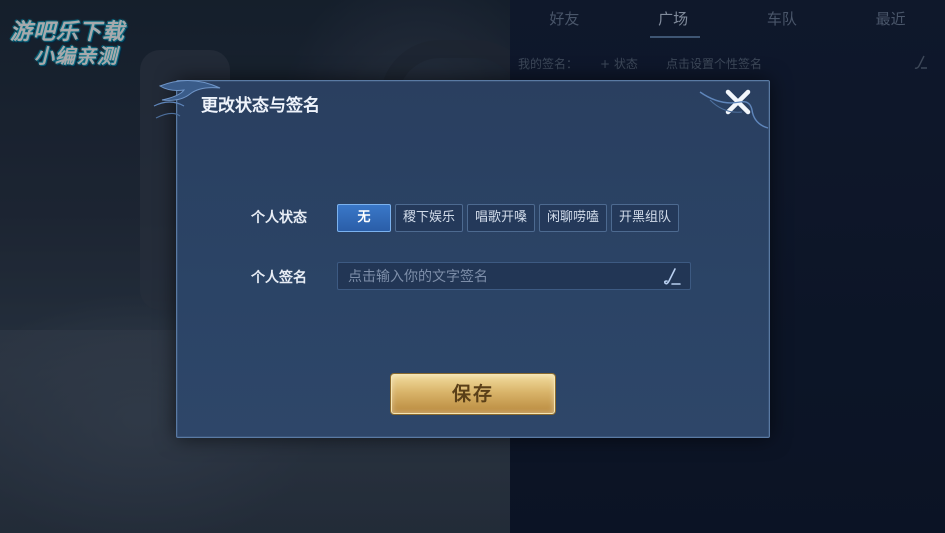  Describe the element at coordinates (573, 218) in the screenshot. I see `status-option-chatting: 闲聊唠嗑` at that location.